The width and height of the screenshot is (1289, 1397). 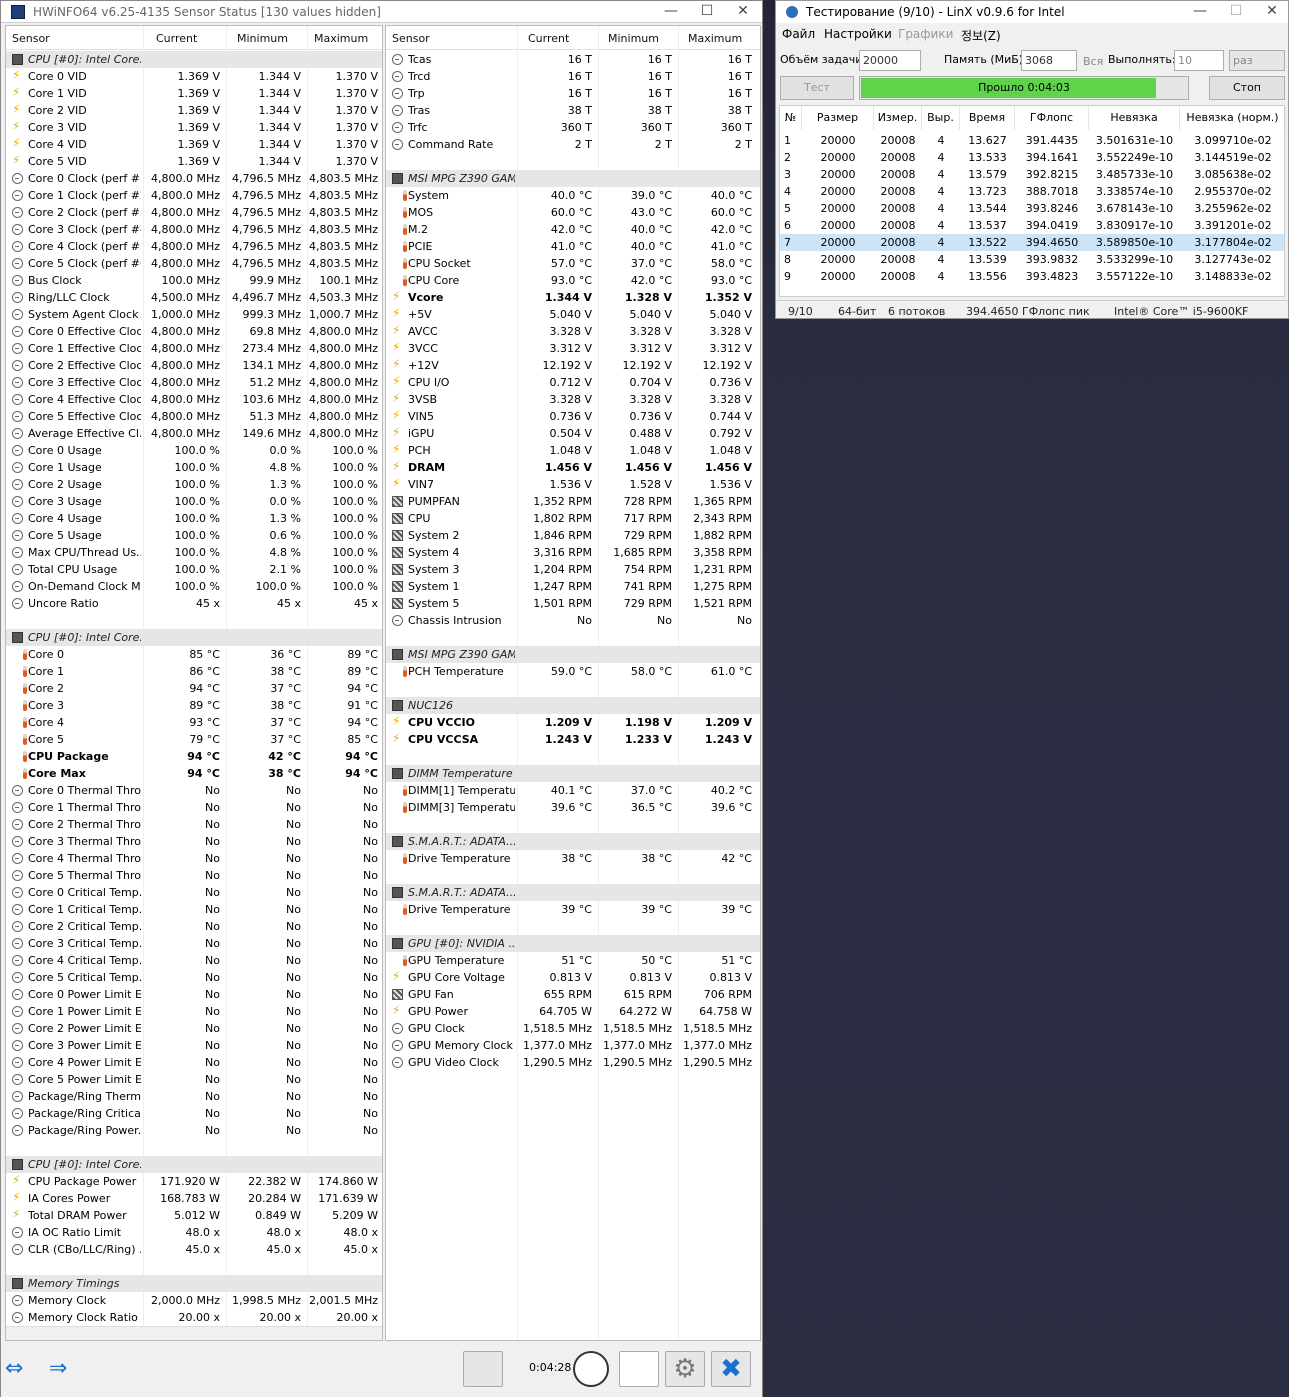 I want to click on sensor-row: ⚡ Core 3 VID 1.369 V 1.344 V 1.370 V, so click(x=194, y=127).